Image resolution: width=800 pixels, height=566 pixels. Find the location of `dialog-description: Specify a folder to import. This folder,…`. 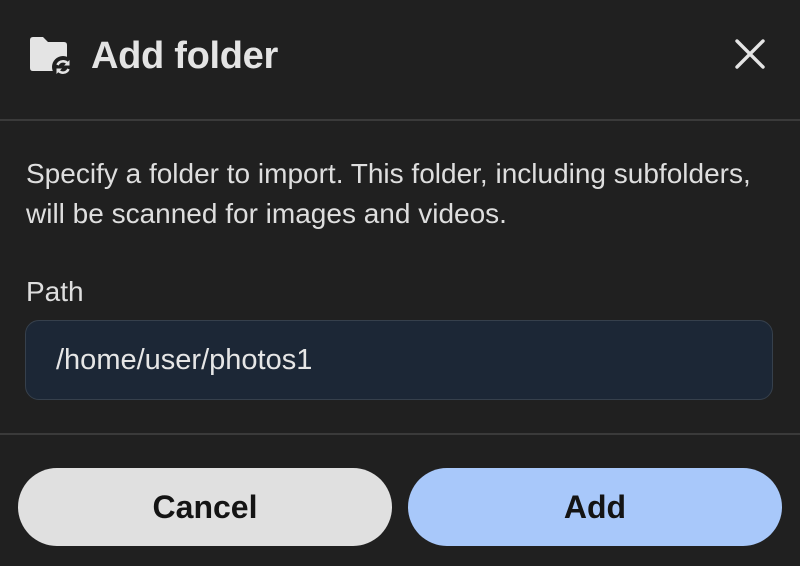

dialog-description: Specify a folder to import. This folder,… is located at coordinates (388, 193).